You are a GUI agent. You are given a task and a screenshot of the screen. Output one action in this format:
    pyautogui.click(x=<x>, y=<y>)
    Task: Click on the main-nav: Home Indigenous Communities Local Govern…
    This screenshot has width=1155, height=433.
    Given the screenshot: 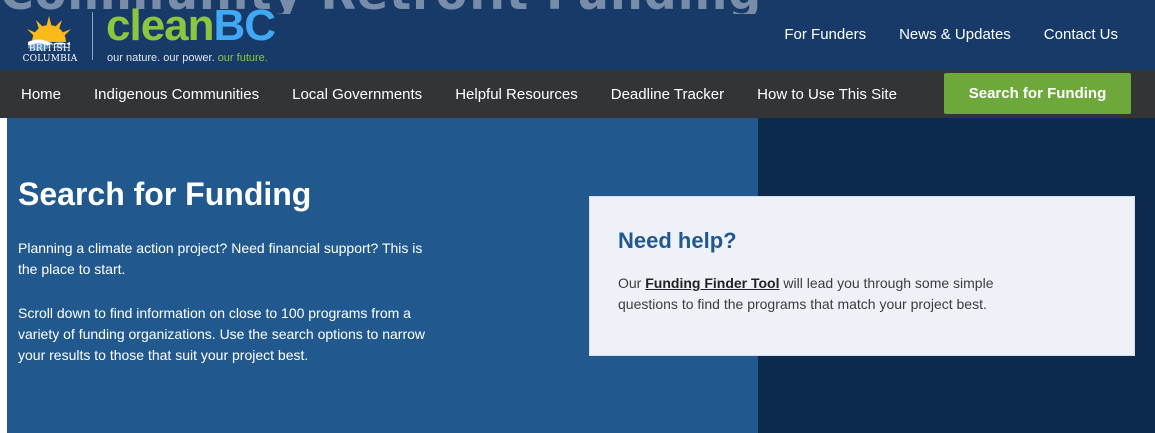 What is the action you would take?
    pyautogui.click(x=577, y=94)
    